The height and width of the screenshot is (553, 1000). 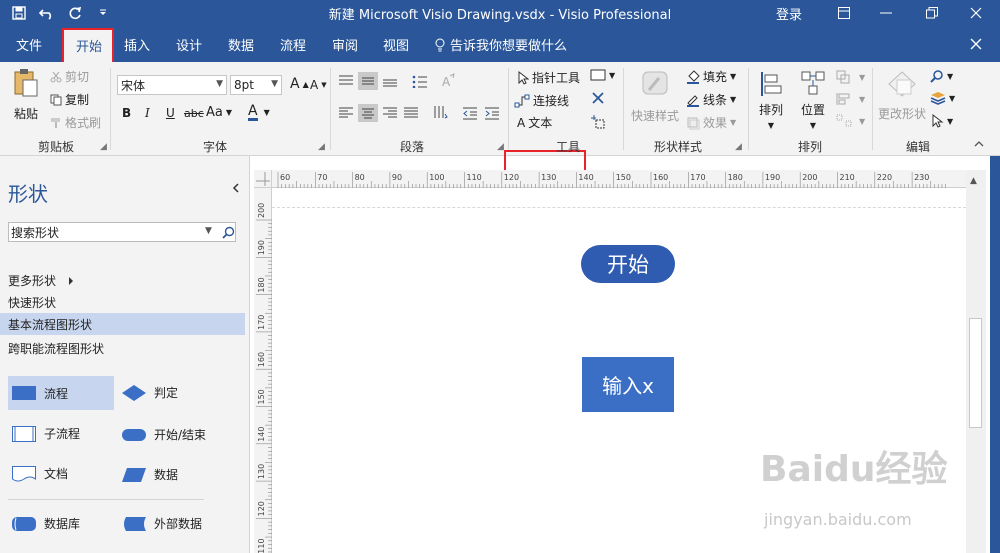 I want to click on close-window-button, so click(x=976, y=13).